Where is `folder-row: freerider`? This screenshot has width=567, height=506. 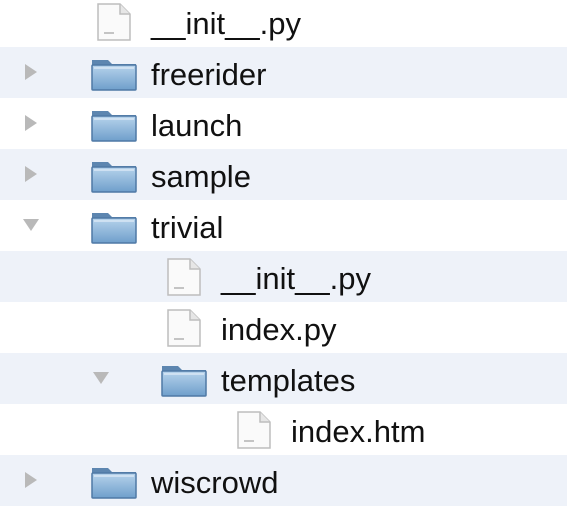 folder-row: freerider is located at coordinates (283, 72).